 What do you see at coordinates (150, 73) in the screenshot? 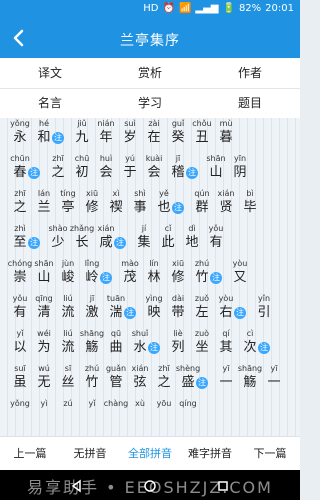
I see `tab-analysis: 赏析` at bounding box center [150, 73].